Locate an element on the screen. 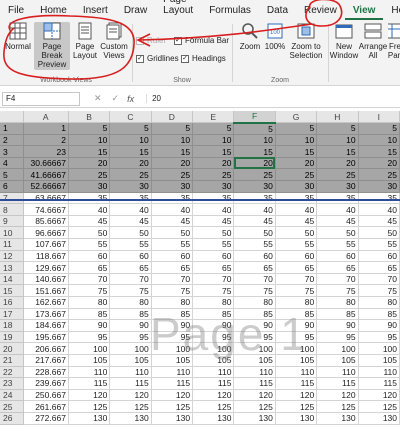 Image resolution: width=400 pixels, height=448 pixels. row-header: 24 is located at coordinates (12, 395).